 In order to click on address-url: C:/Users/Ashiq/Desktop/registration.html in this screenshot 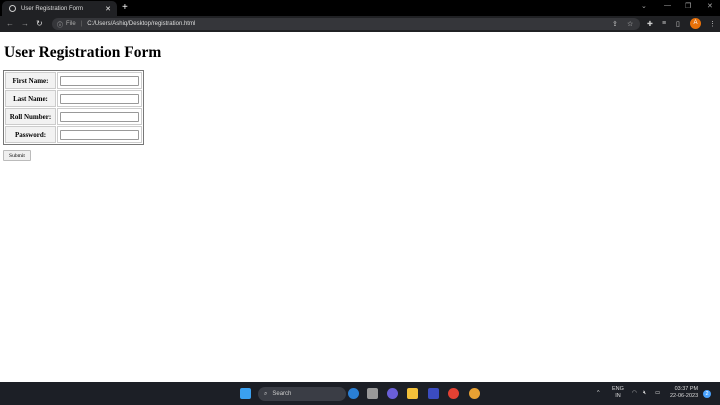, I will do `click(141, 24)`.